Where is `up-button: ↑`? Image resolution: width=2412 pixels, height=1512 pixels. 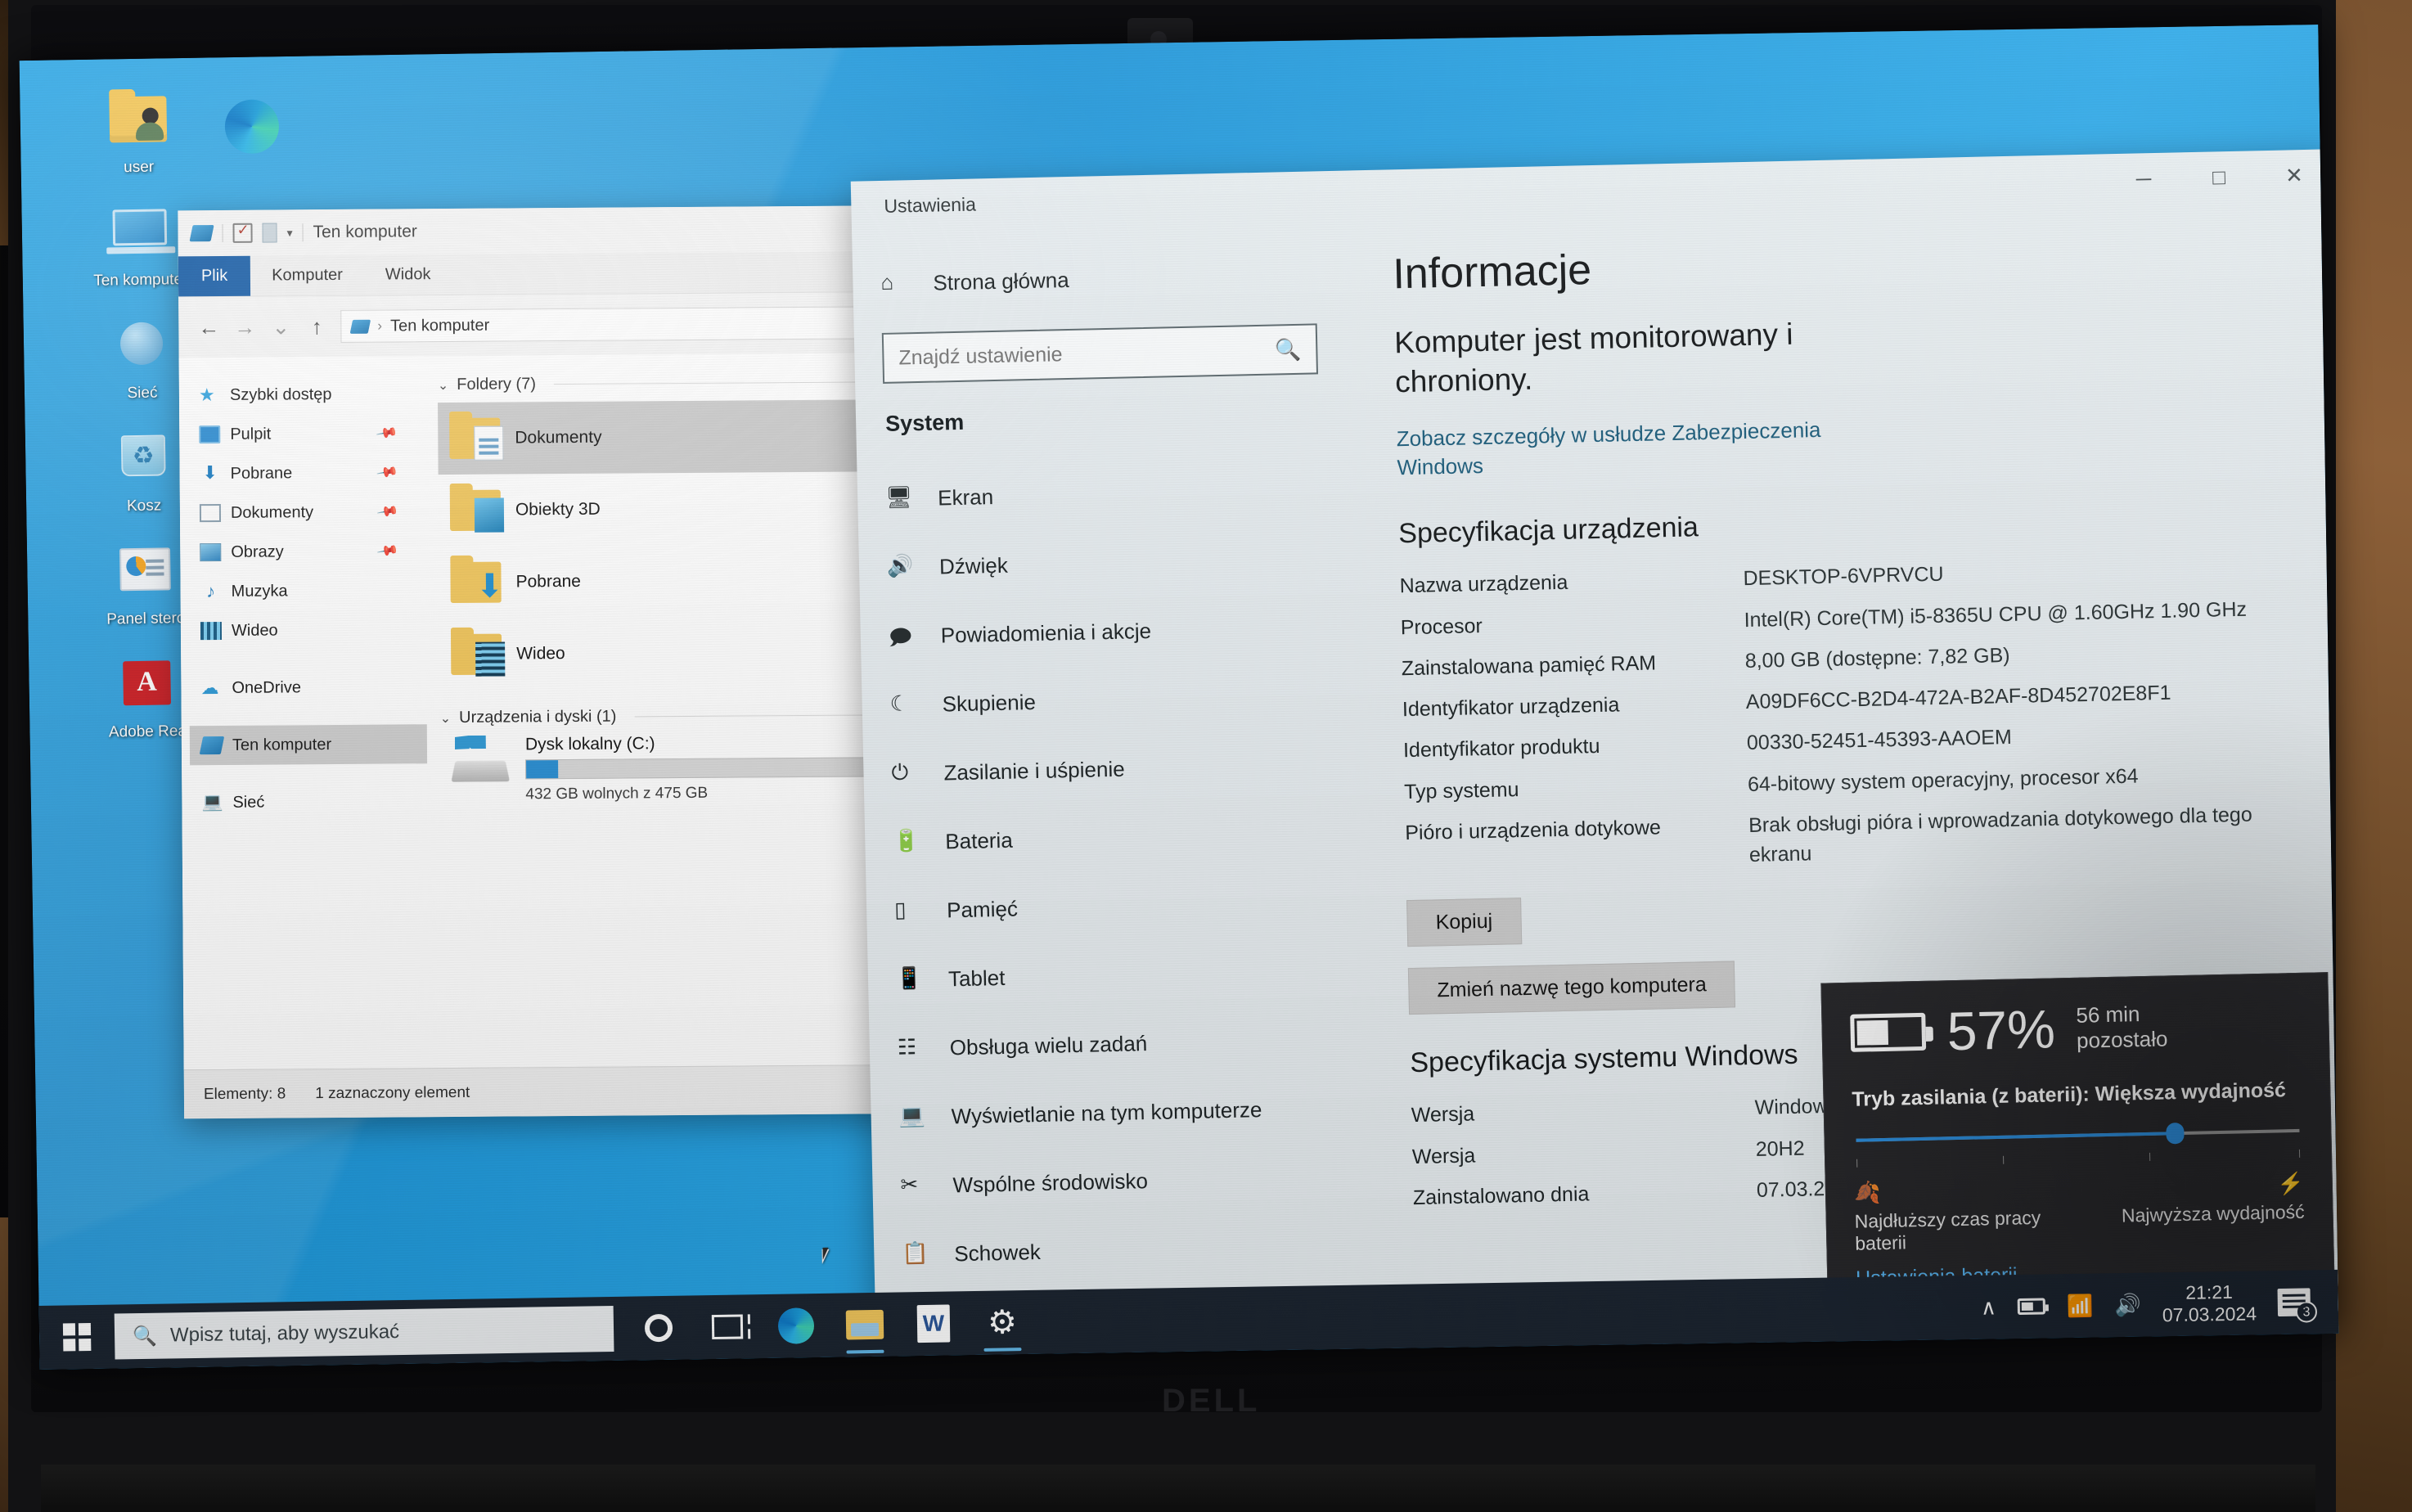 up-button: ↑ is located at coordinates (317, 327).